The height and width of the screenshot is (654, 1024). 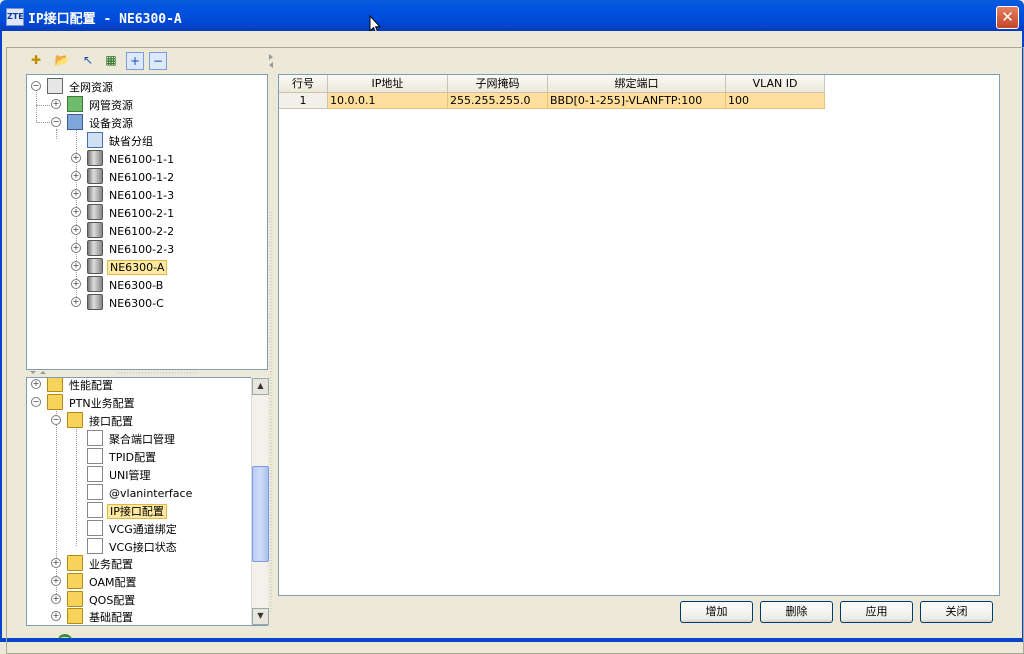 What do you see at coordinates (142, 439) in the screenshot?
I see `tree-label: 聚合端口管理` at bounding box center [142, 439].